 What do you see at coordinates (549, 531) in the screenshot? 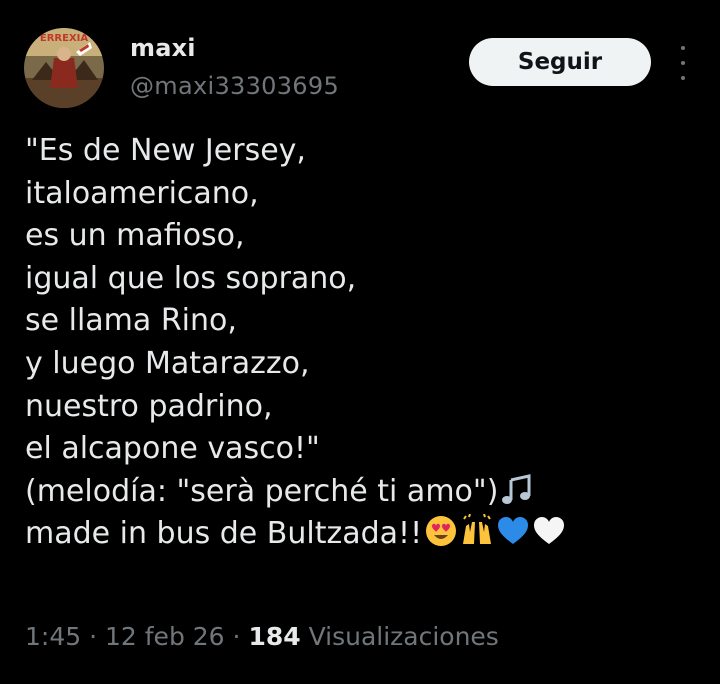
I see `white-heart-emoji` at bounding box center [549, 531].